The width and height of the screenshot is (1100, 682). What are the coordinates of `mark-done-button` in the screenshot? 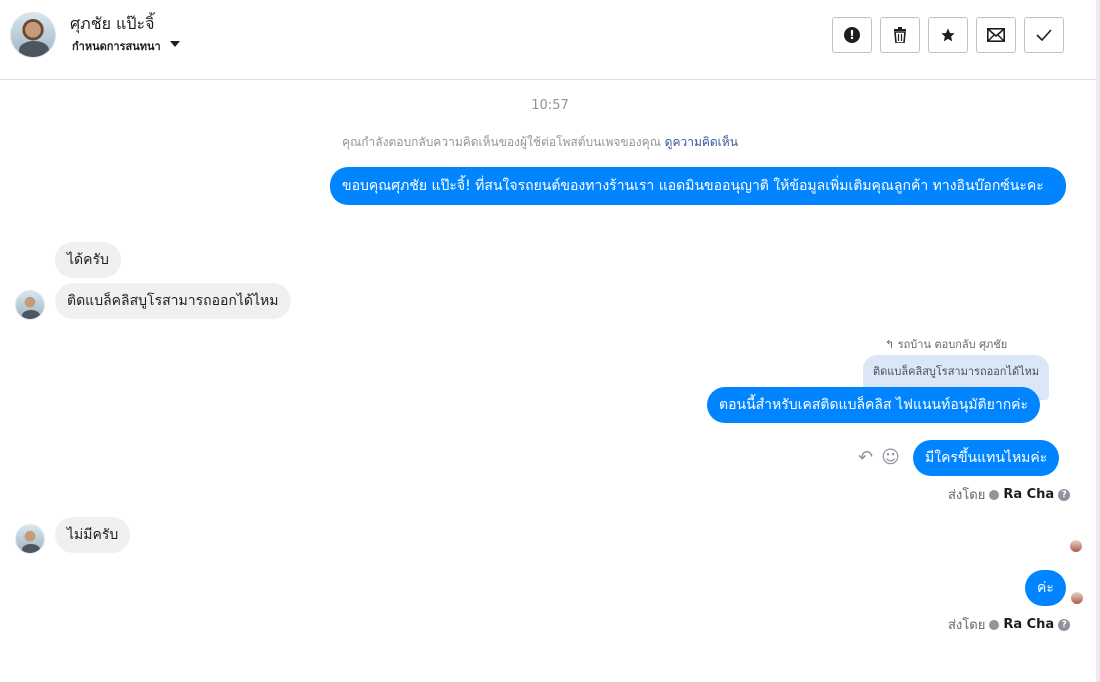 It's located at (1044, 35).